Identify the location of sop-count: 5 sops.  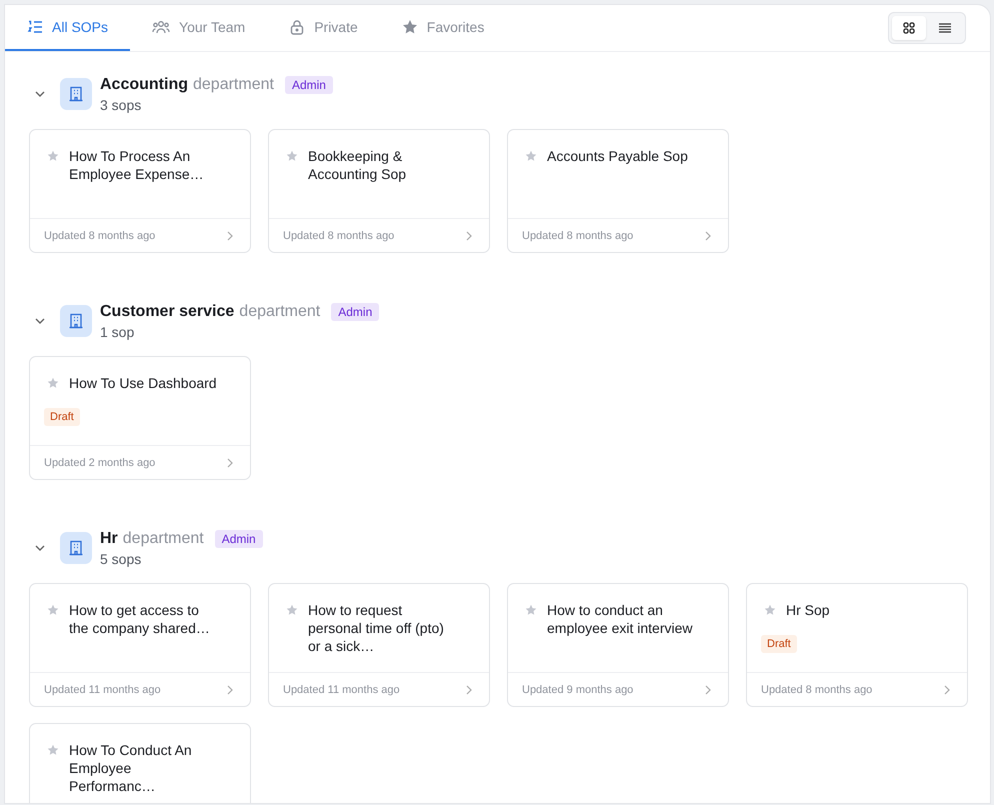
(121, 559).